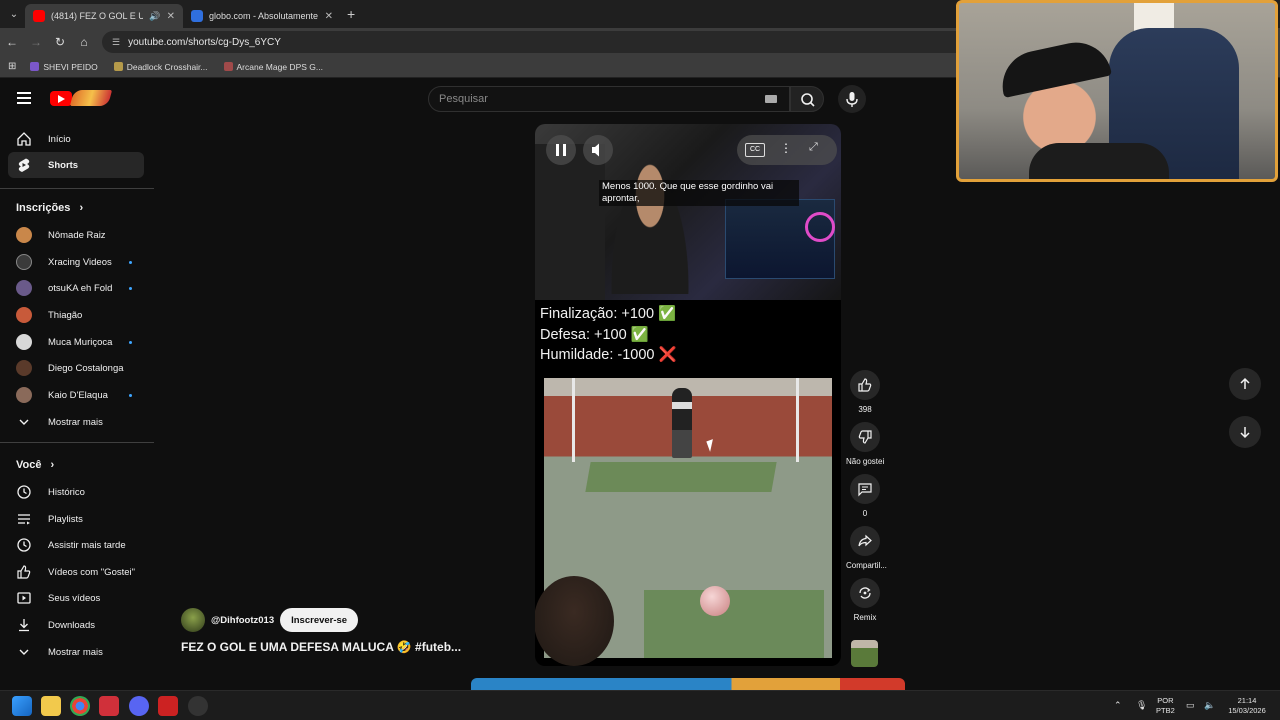 Image resolution: width=1280 pixels, height=720 pixels. Describe the element at coordinates (807, 99) in the screenshot. I see `search-button` at that location.